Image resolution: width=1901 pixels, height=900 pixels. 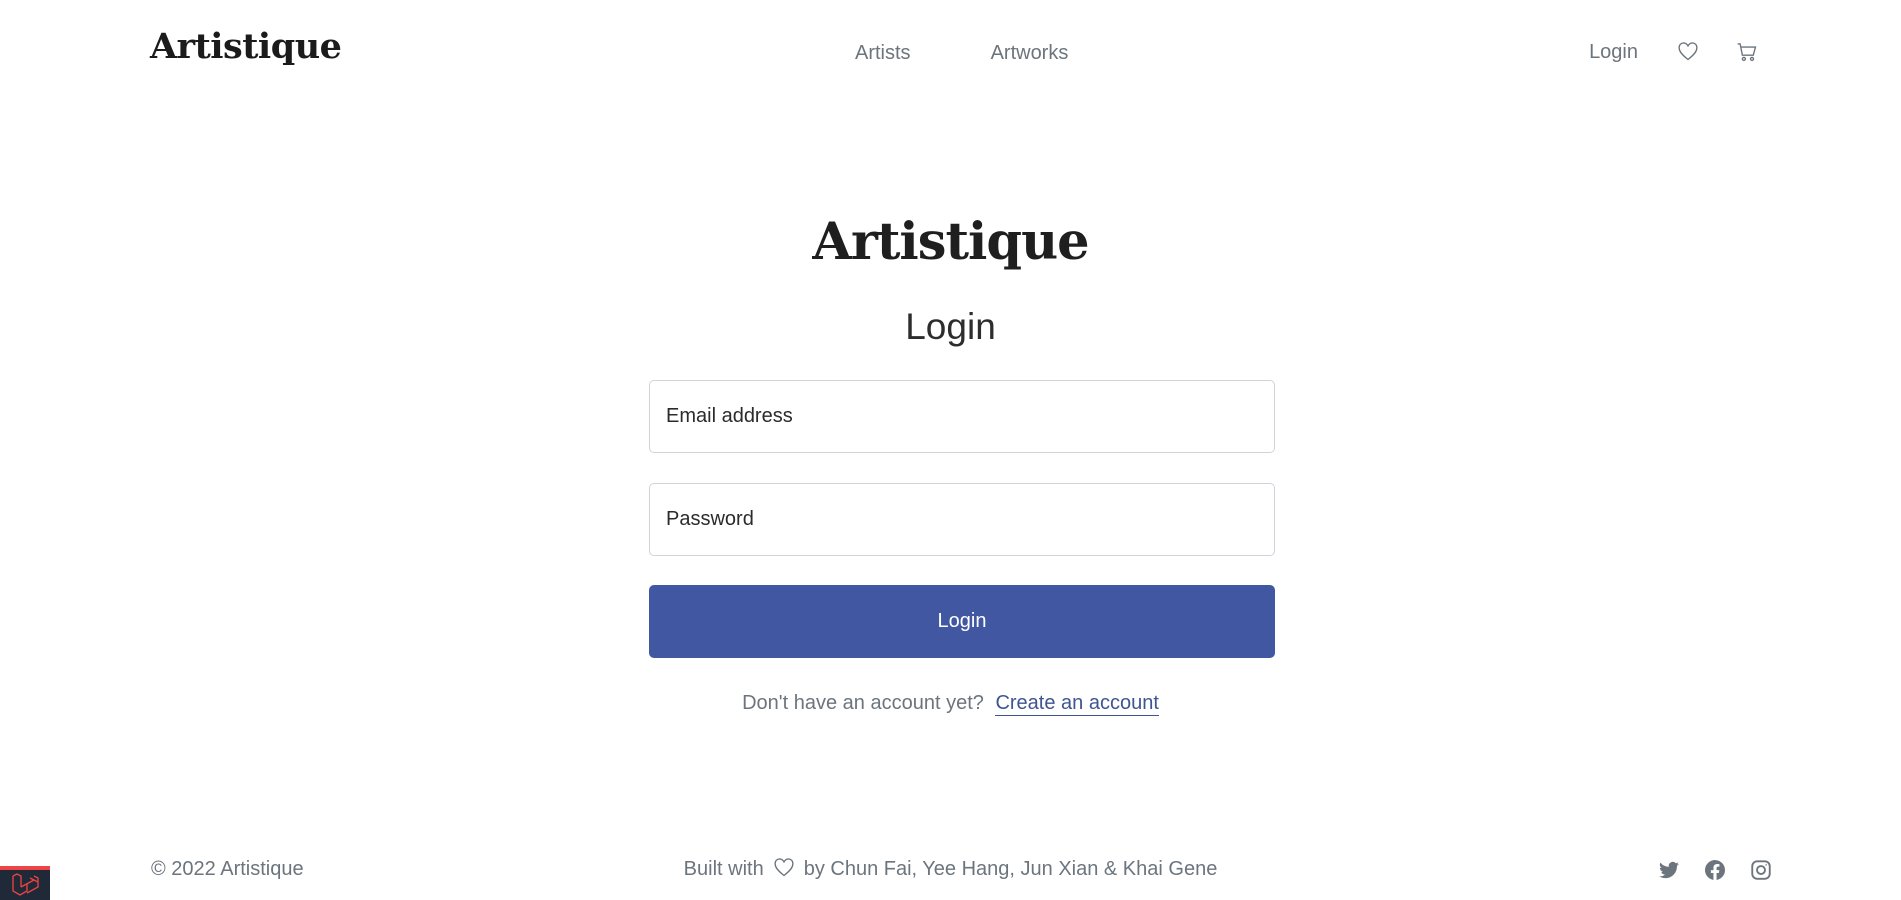 I want to click on password-field, so click(x=962, y=519).